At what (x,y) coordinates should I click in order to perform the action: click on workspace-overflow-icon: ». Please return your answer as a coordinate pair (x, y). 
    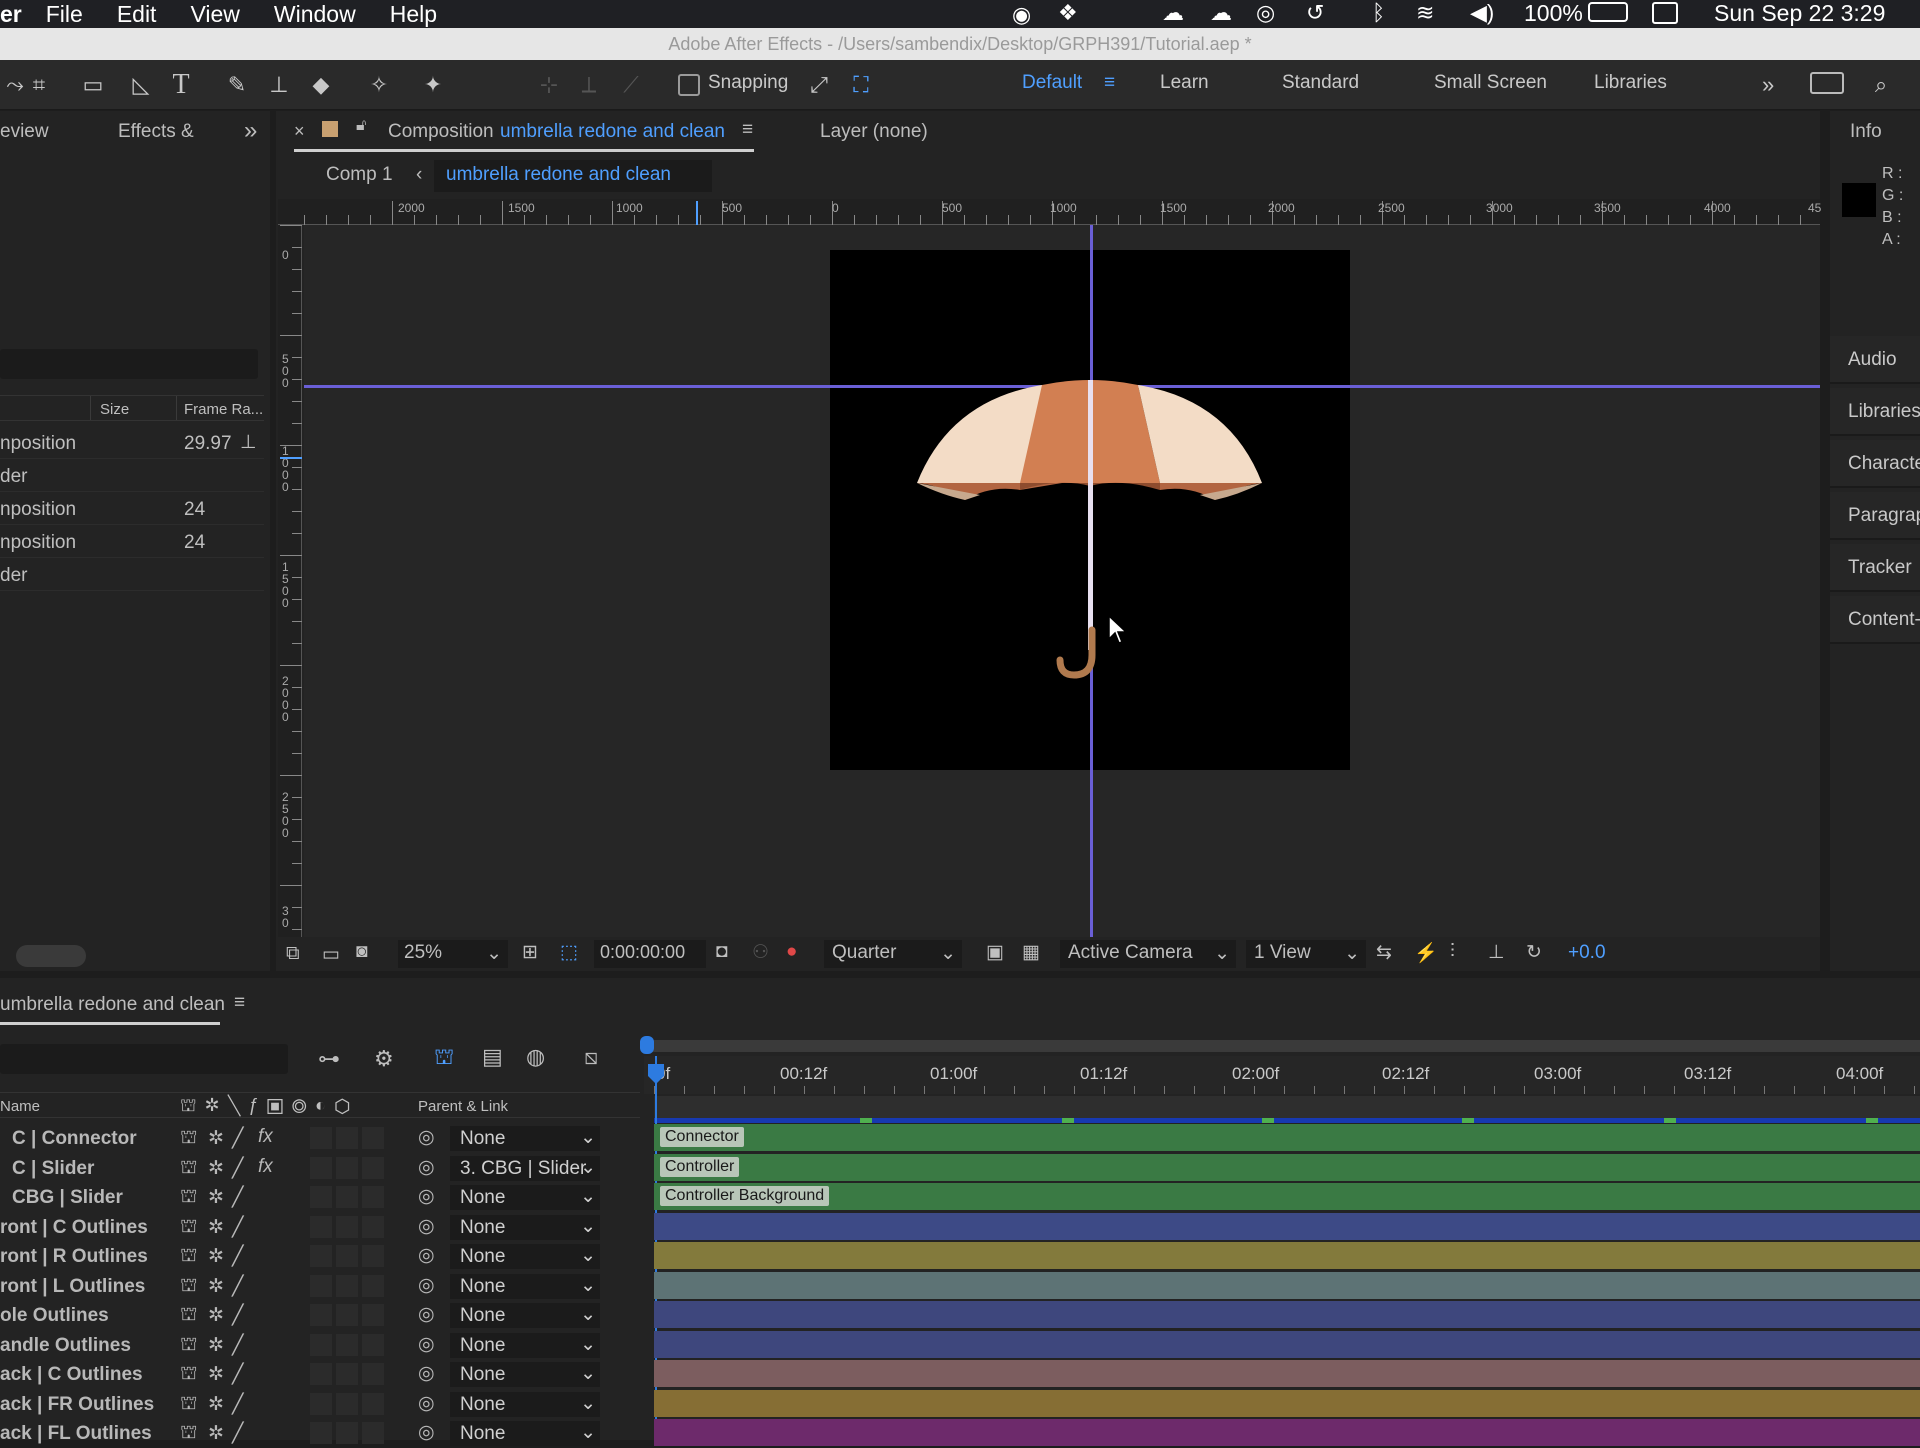
    Looking at the image, I should click on (1768, 85).